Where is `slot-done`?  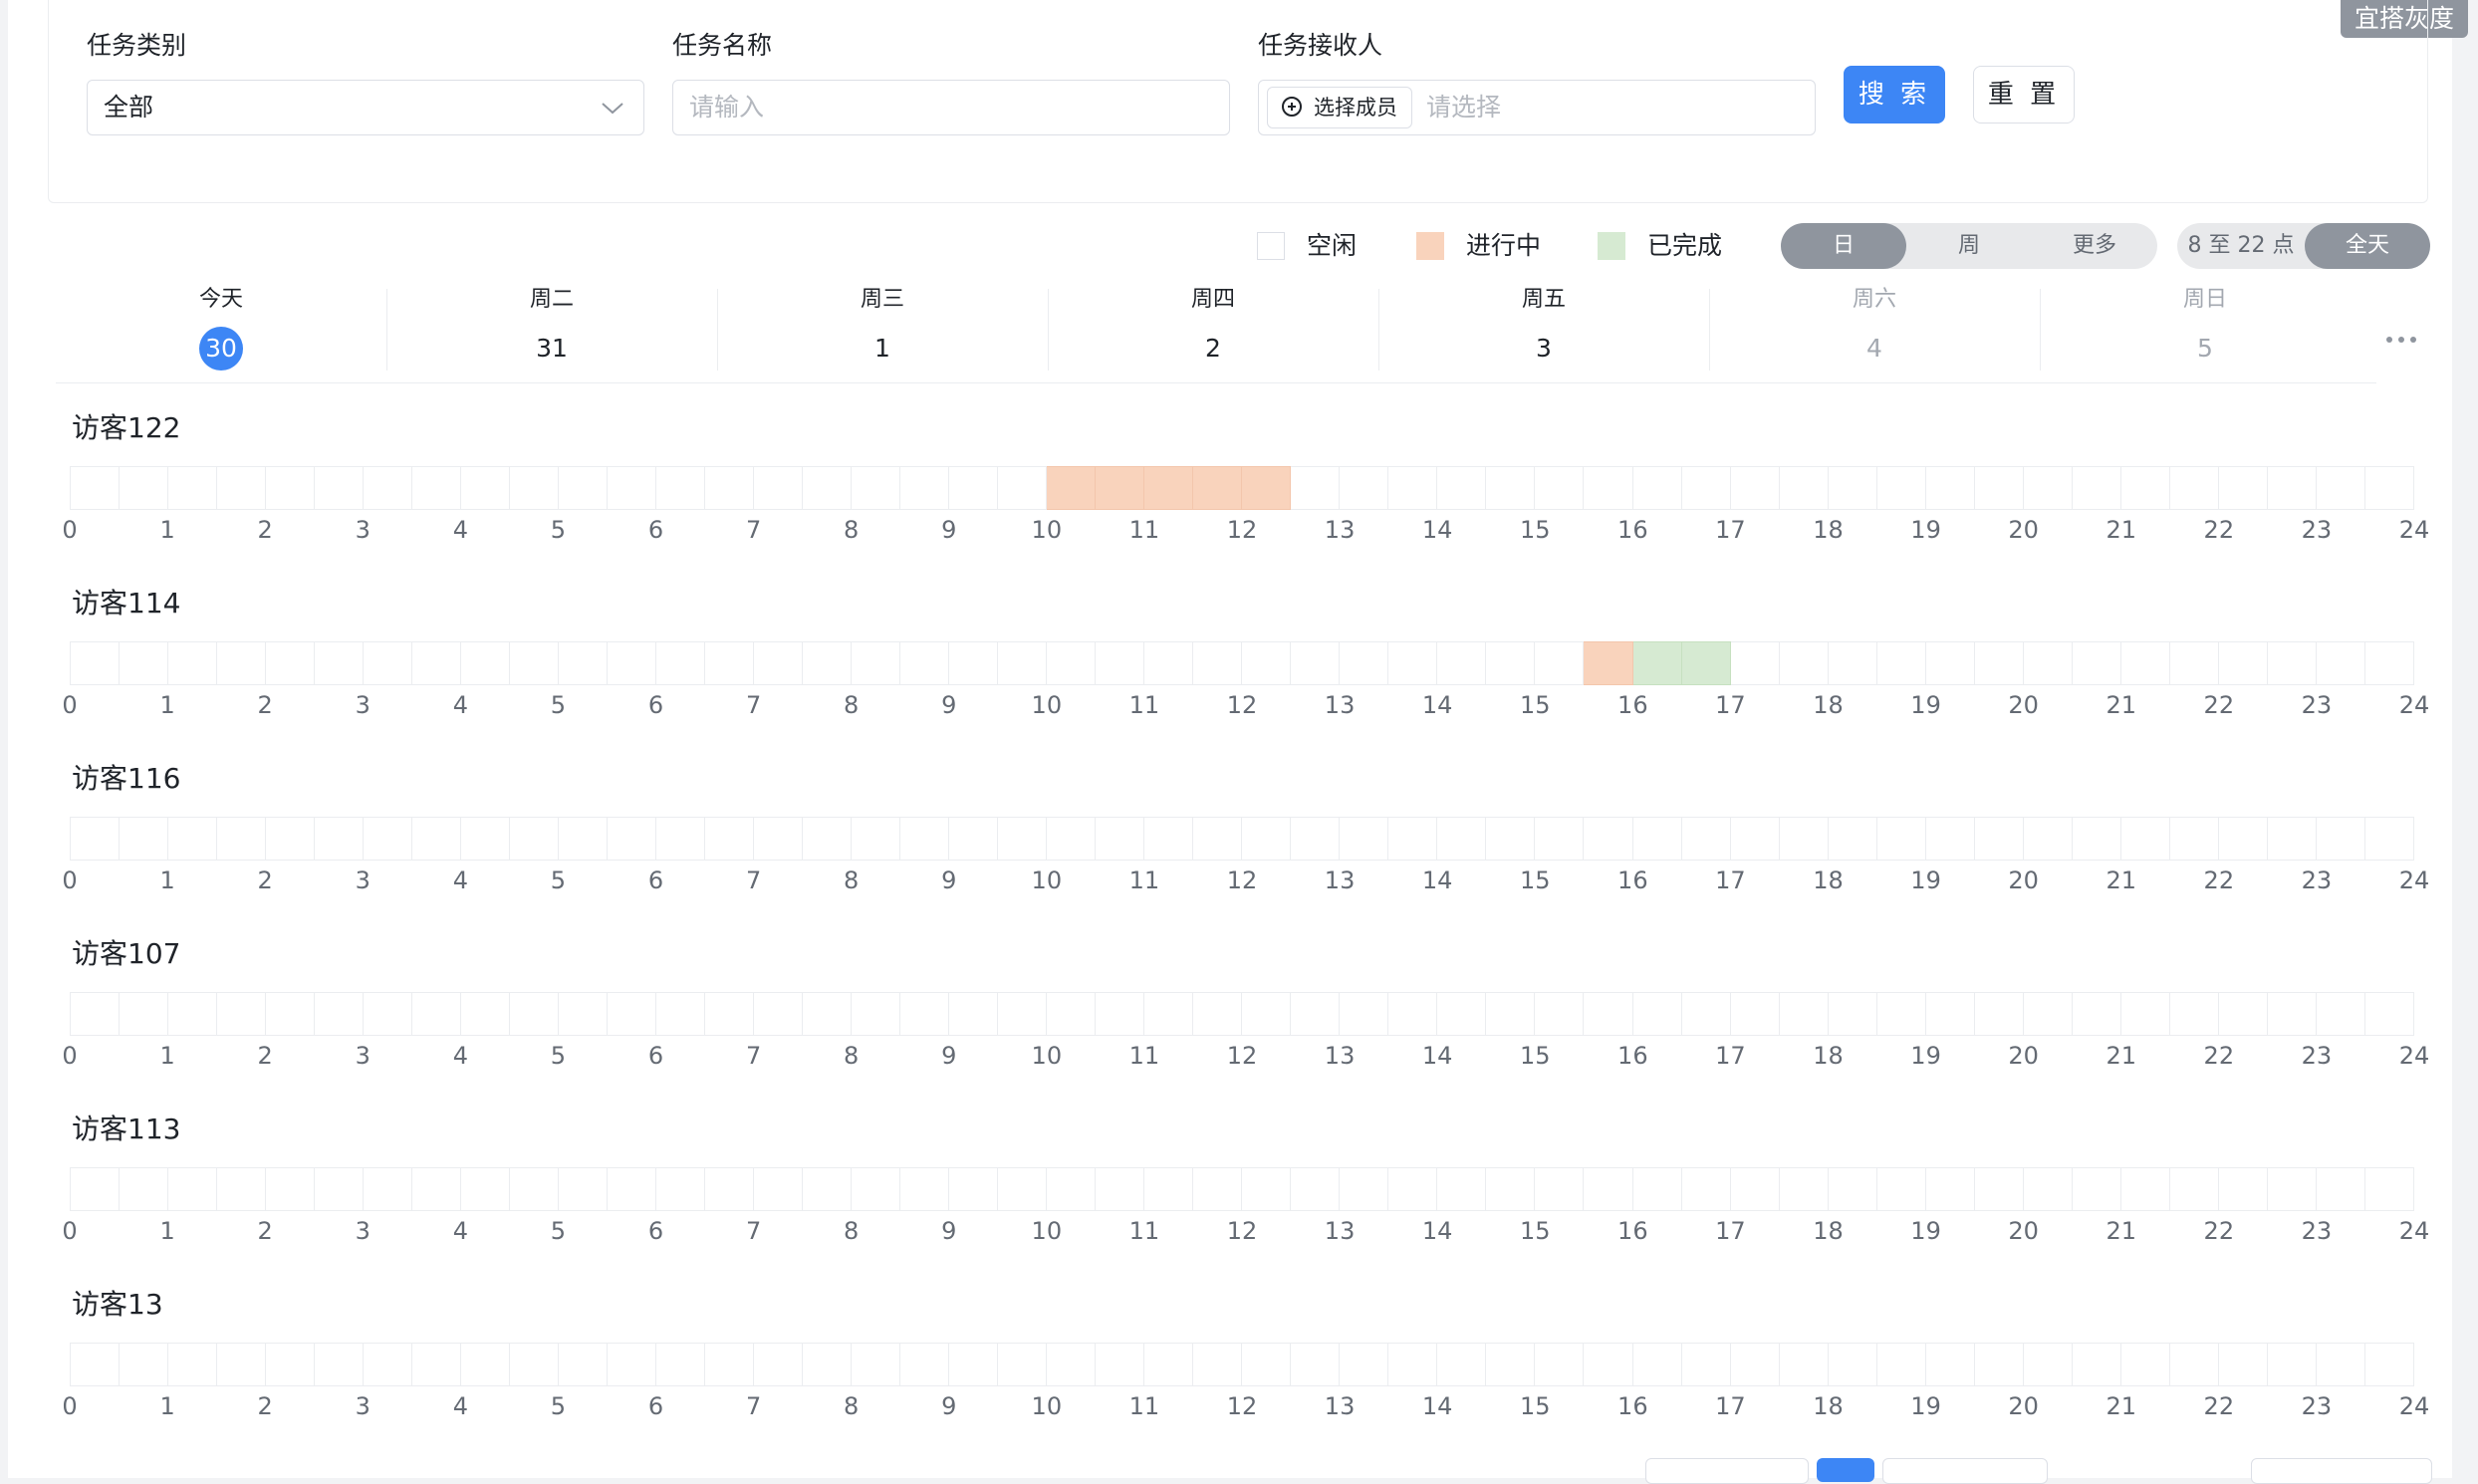 slot-done is located at coordinates (1657, 663).